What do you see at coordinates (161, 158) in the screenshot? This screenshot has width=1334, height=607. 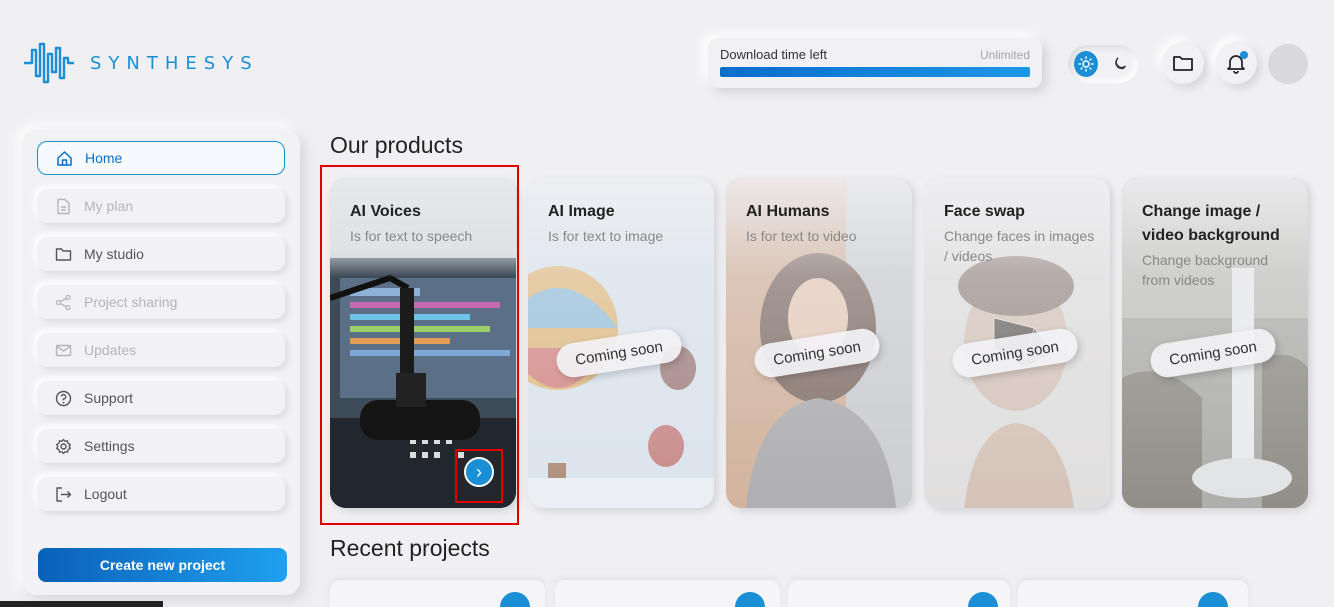 I see `sidebar-item-home: Home` at bounding box center [161, 158].